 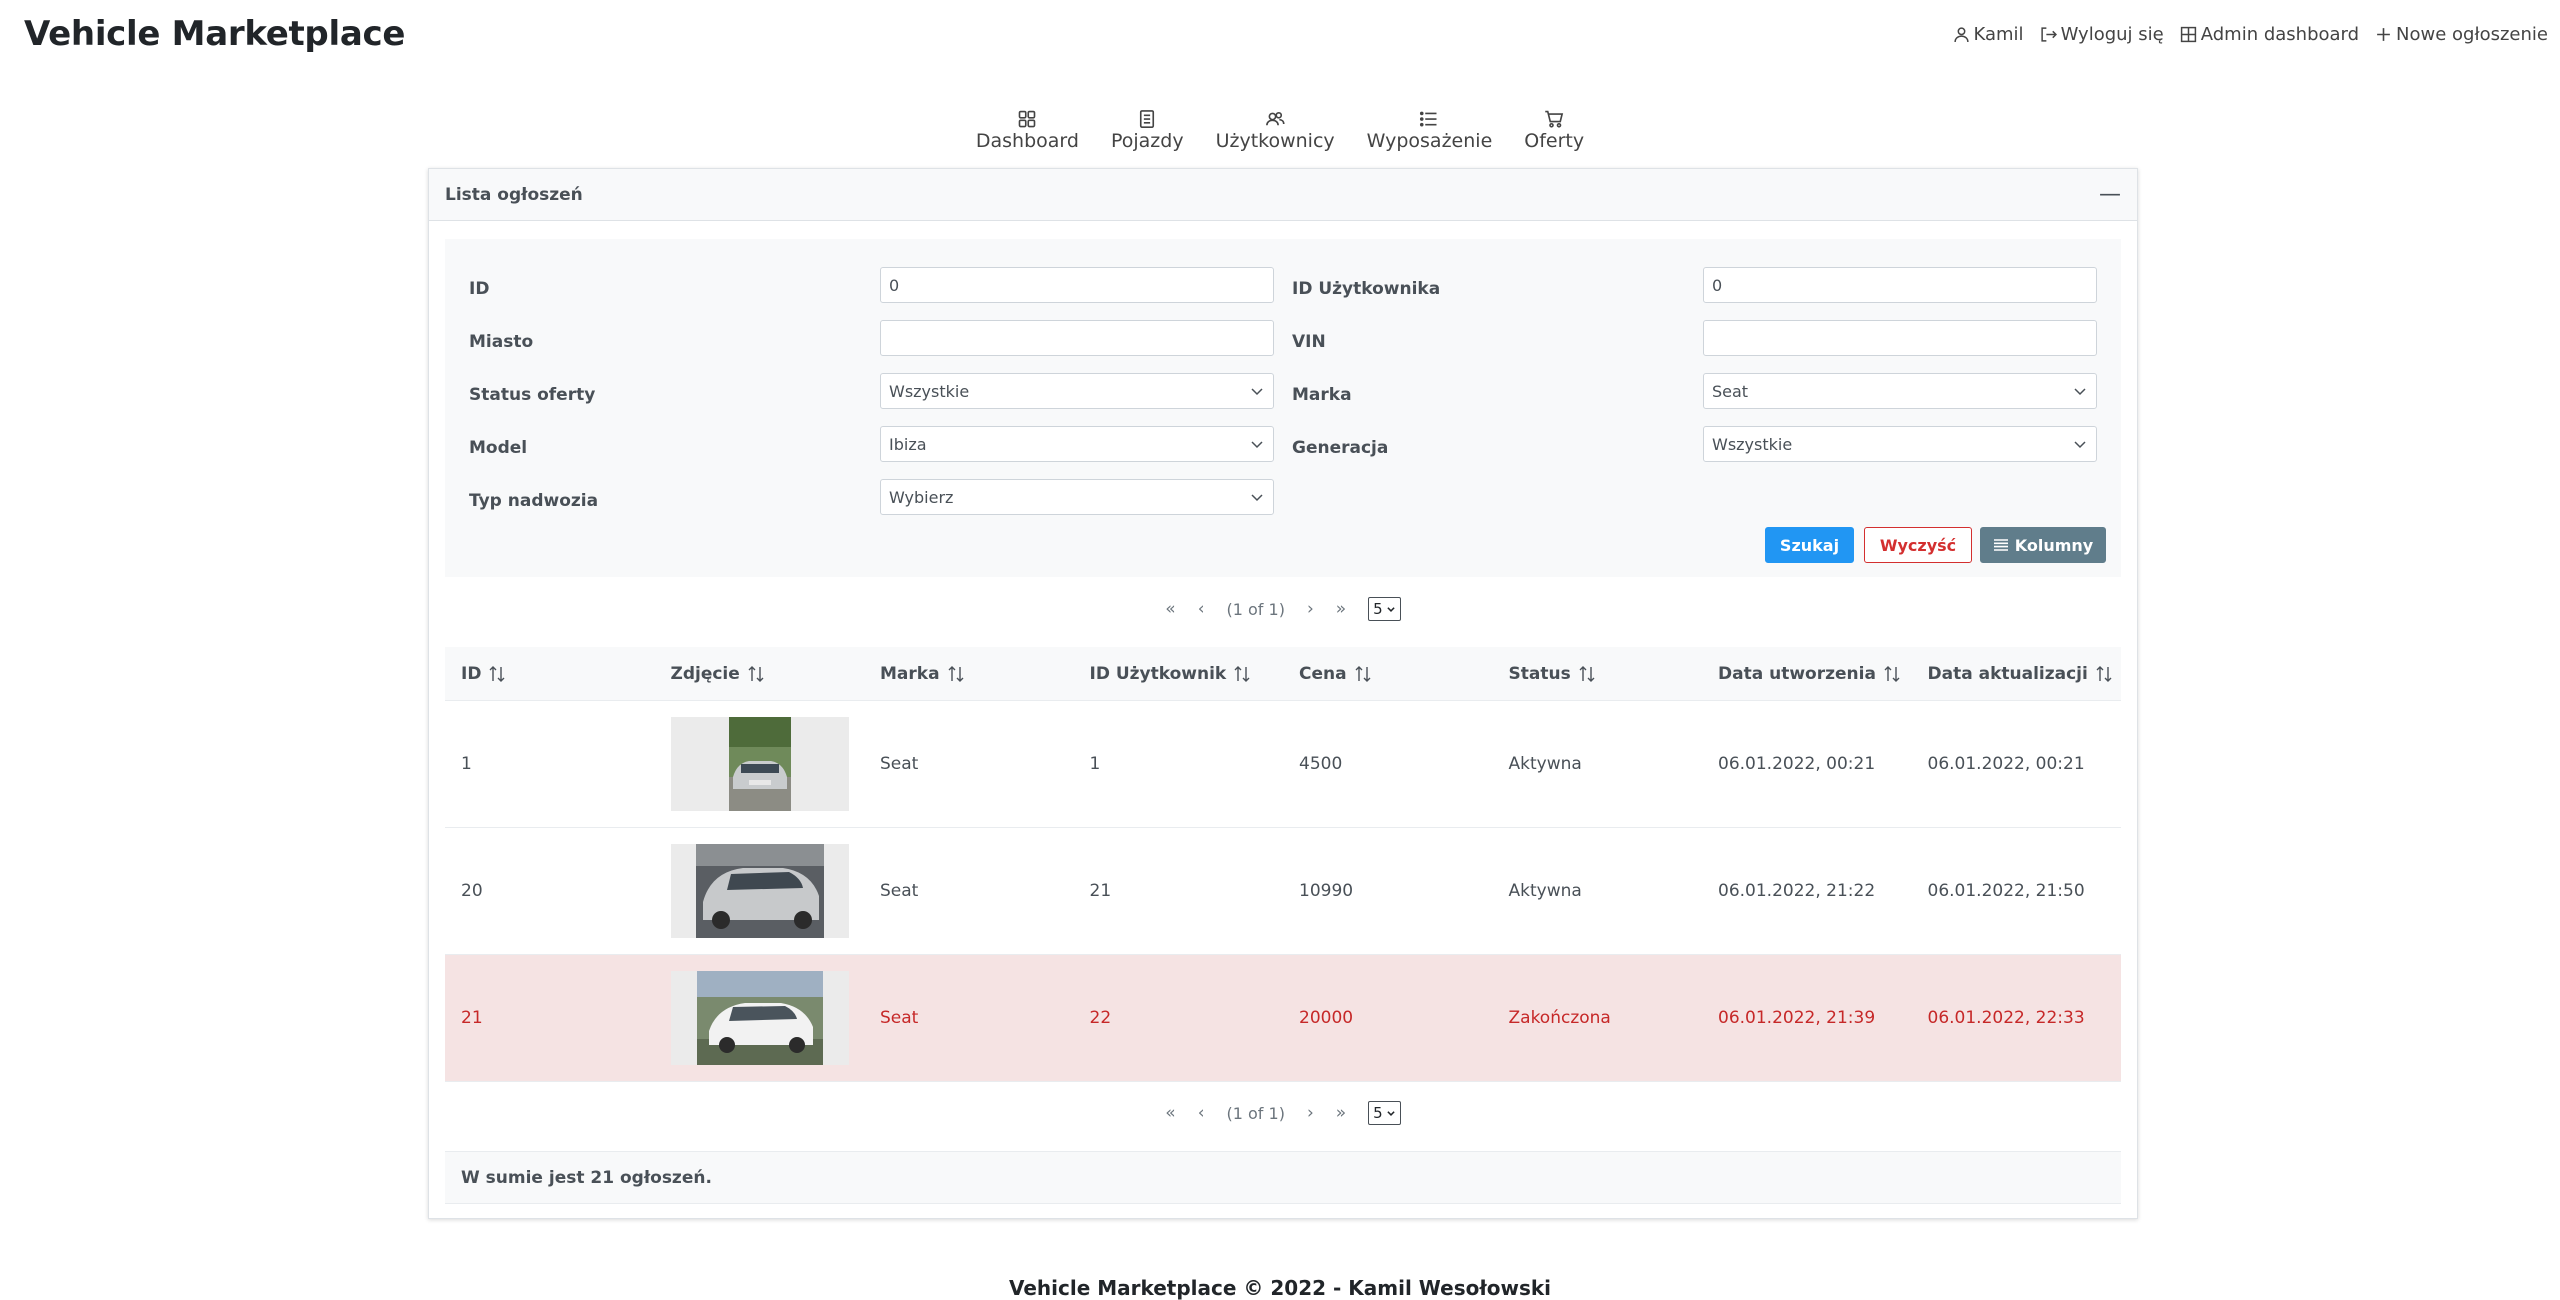 I want to click on paginator-top: « ‹ (1 of 1) › » 5, so click(x=1283, y=609).